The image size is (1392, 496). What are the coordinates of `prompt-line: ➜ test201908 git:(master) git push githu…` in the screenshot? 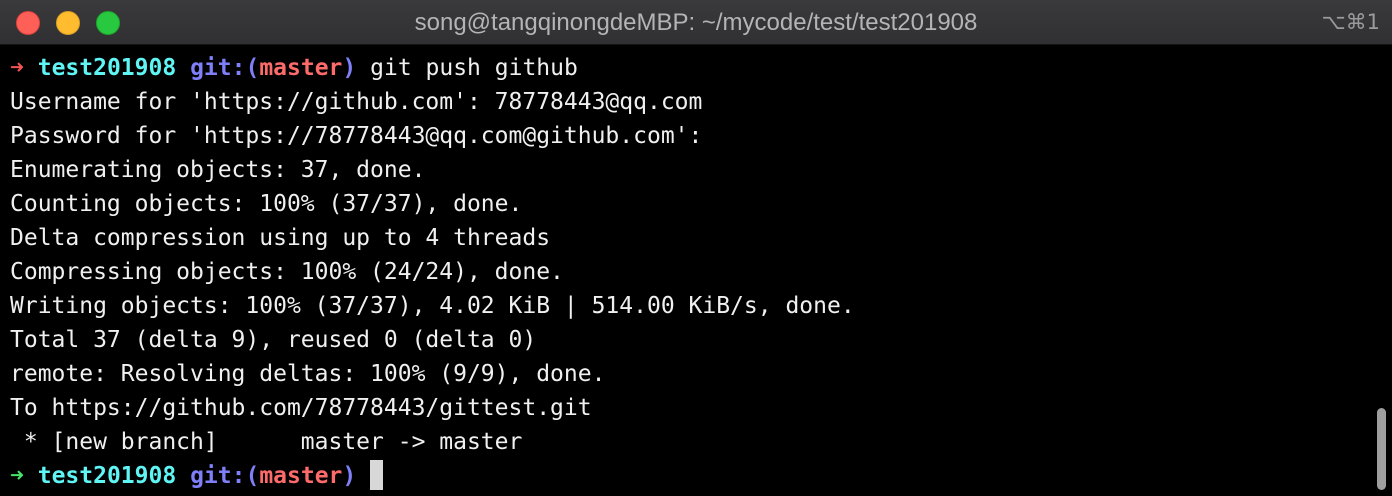 It's located at (690, 68).